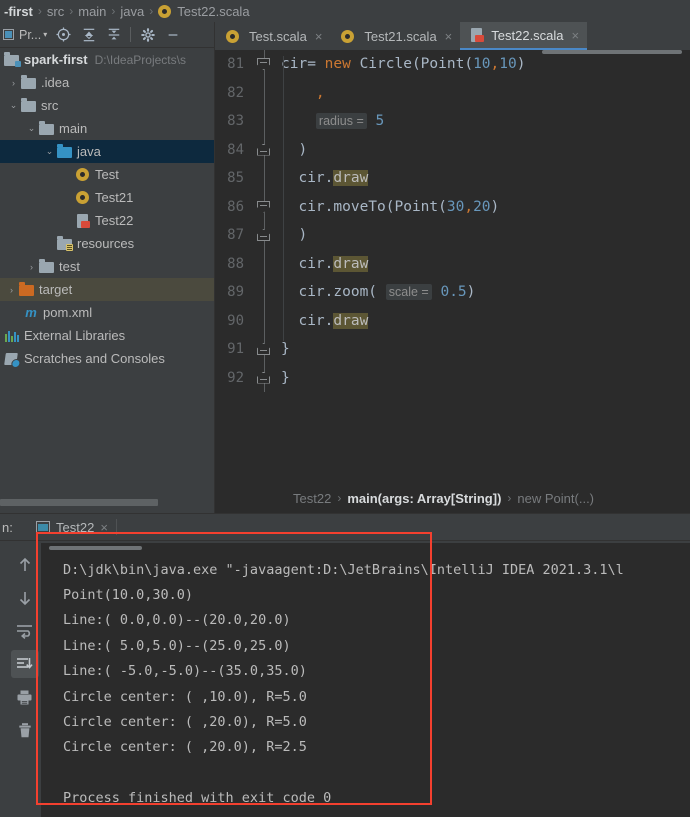 This screenshot has height=817, width=690. Describe the element at coordinates (235, 206) in the screenshot. I see `line-number: 86` at that location.